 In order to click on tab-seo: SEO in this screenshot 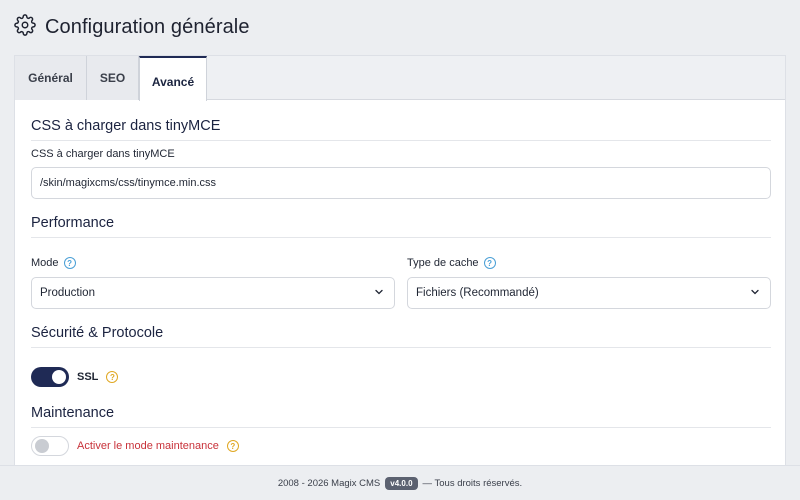, I will do `click(113, 78)`.